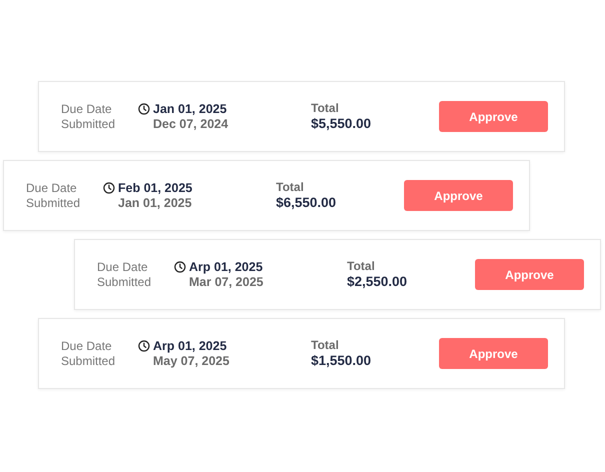 Image resolution: width=605 pixels, height=472 pixels. I want to click on due-date: Feb 01, 2025, so click(155, 188).